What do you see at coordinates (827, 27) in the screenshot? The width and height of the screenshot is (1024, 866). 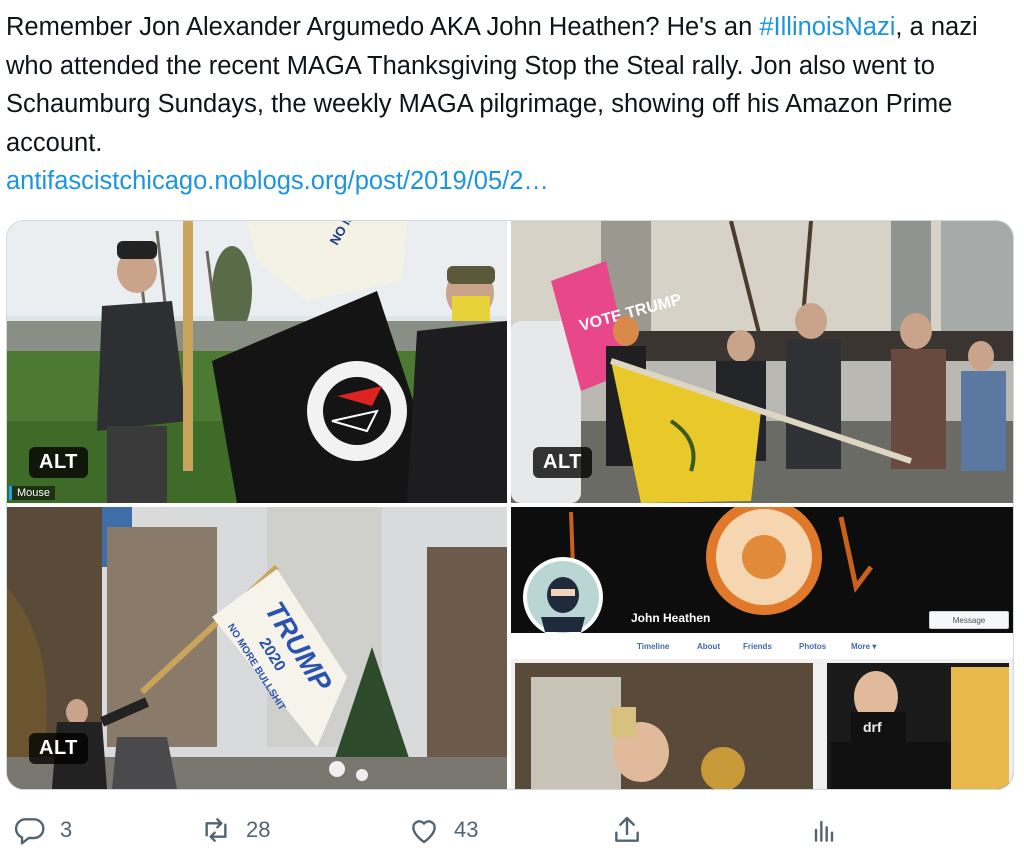 I see `hashtag-link: #IllinoisNazi` at bounding box center [827, 27].